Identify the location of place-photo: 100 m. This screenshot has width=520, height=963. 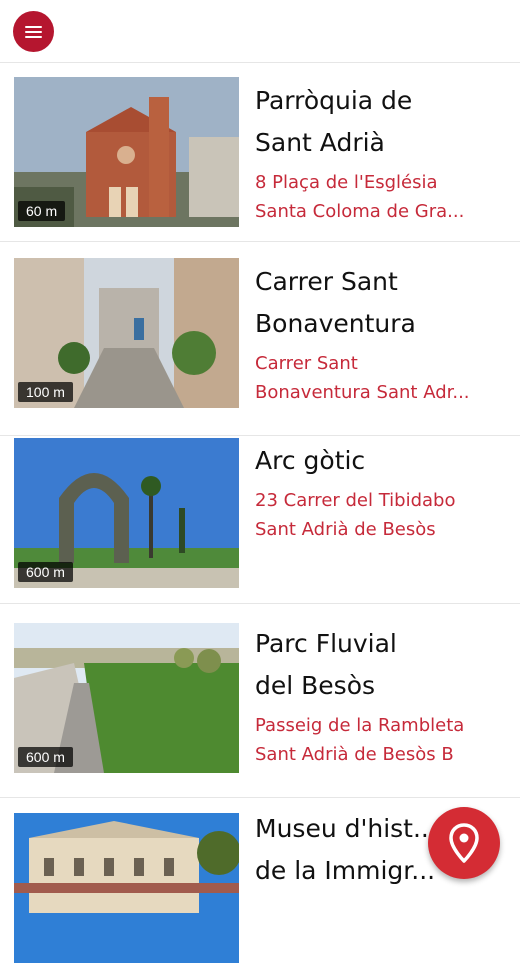
(126, 333).